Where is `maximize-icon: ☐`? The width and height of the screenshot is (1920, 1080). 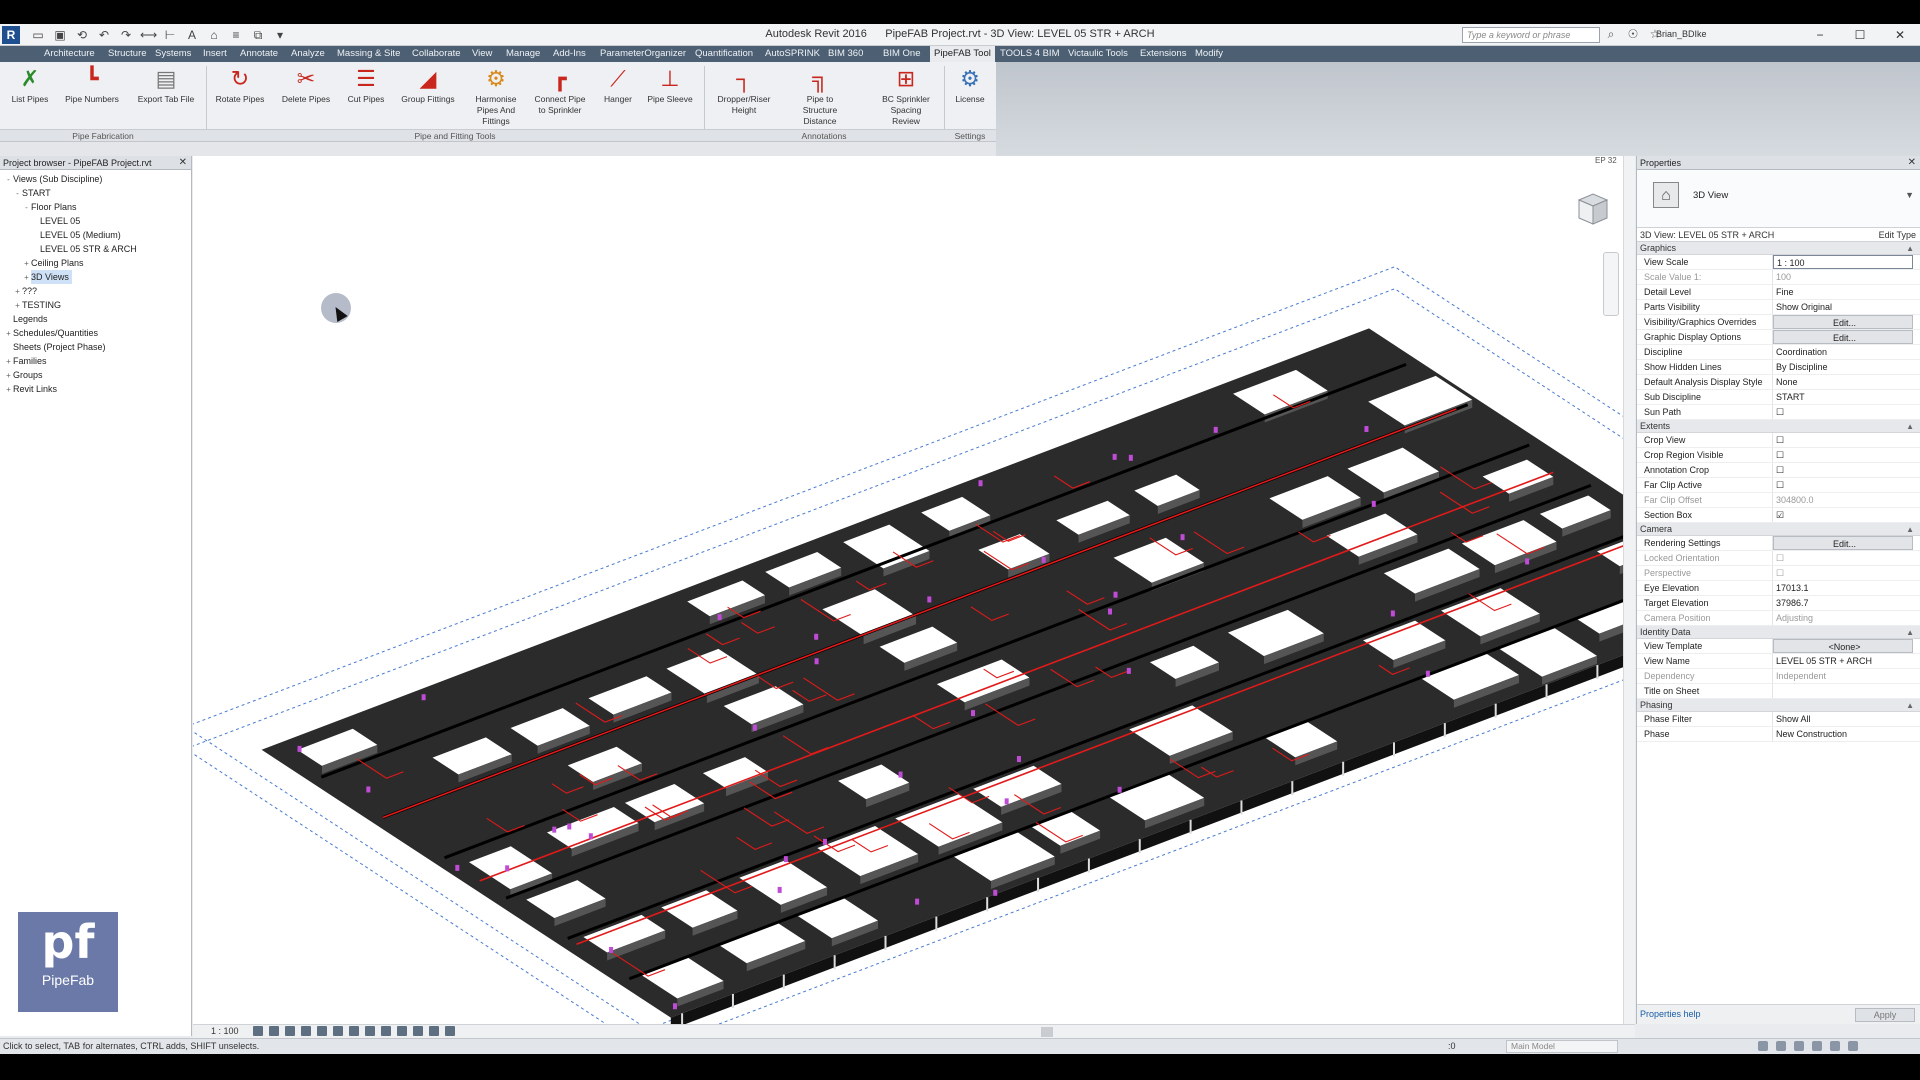 maximize-icon: ☐ is located at coordinates (1860, 35).